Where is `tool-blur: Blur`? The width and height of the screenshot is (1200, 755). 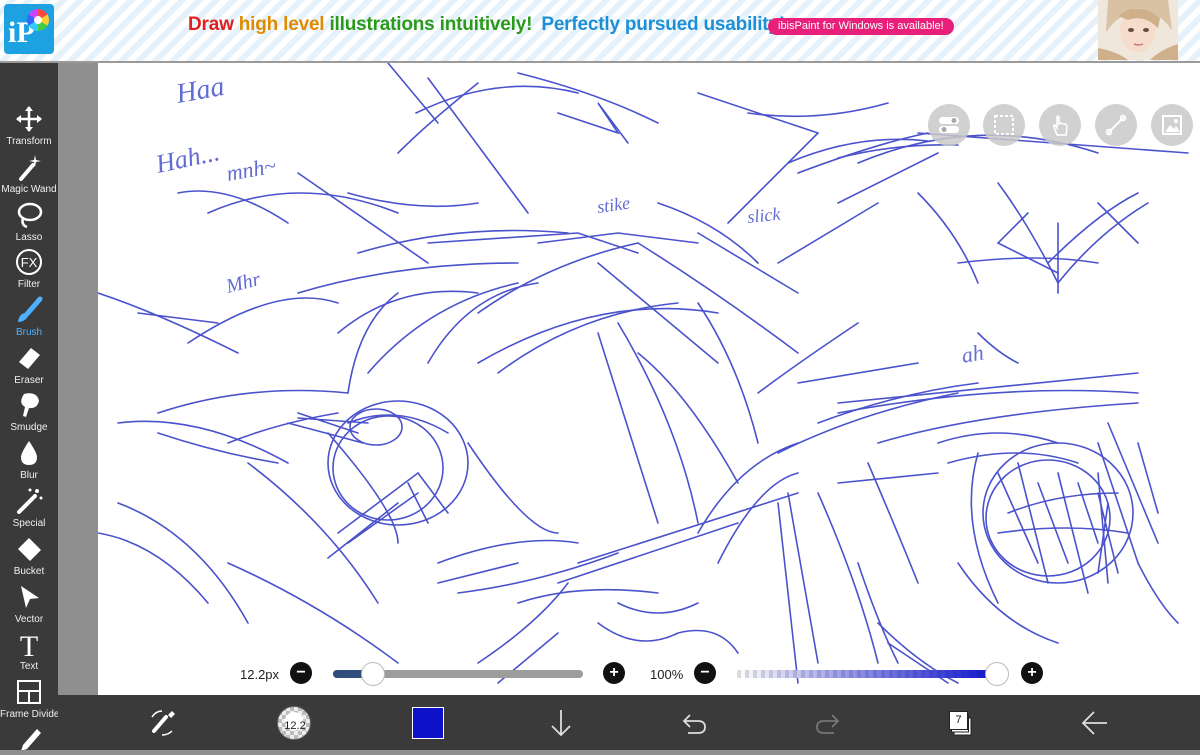 tool-blur: Blur is located at coordinates (29, 463).